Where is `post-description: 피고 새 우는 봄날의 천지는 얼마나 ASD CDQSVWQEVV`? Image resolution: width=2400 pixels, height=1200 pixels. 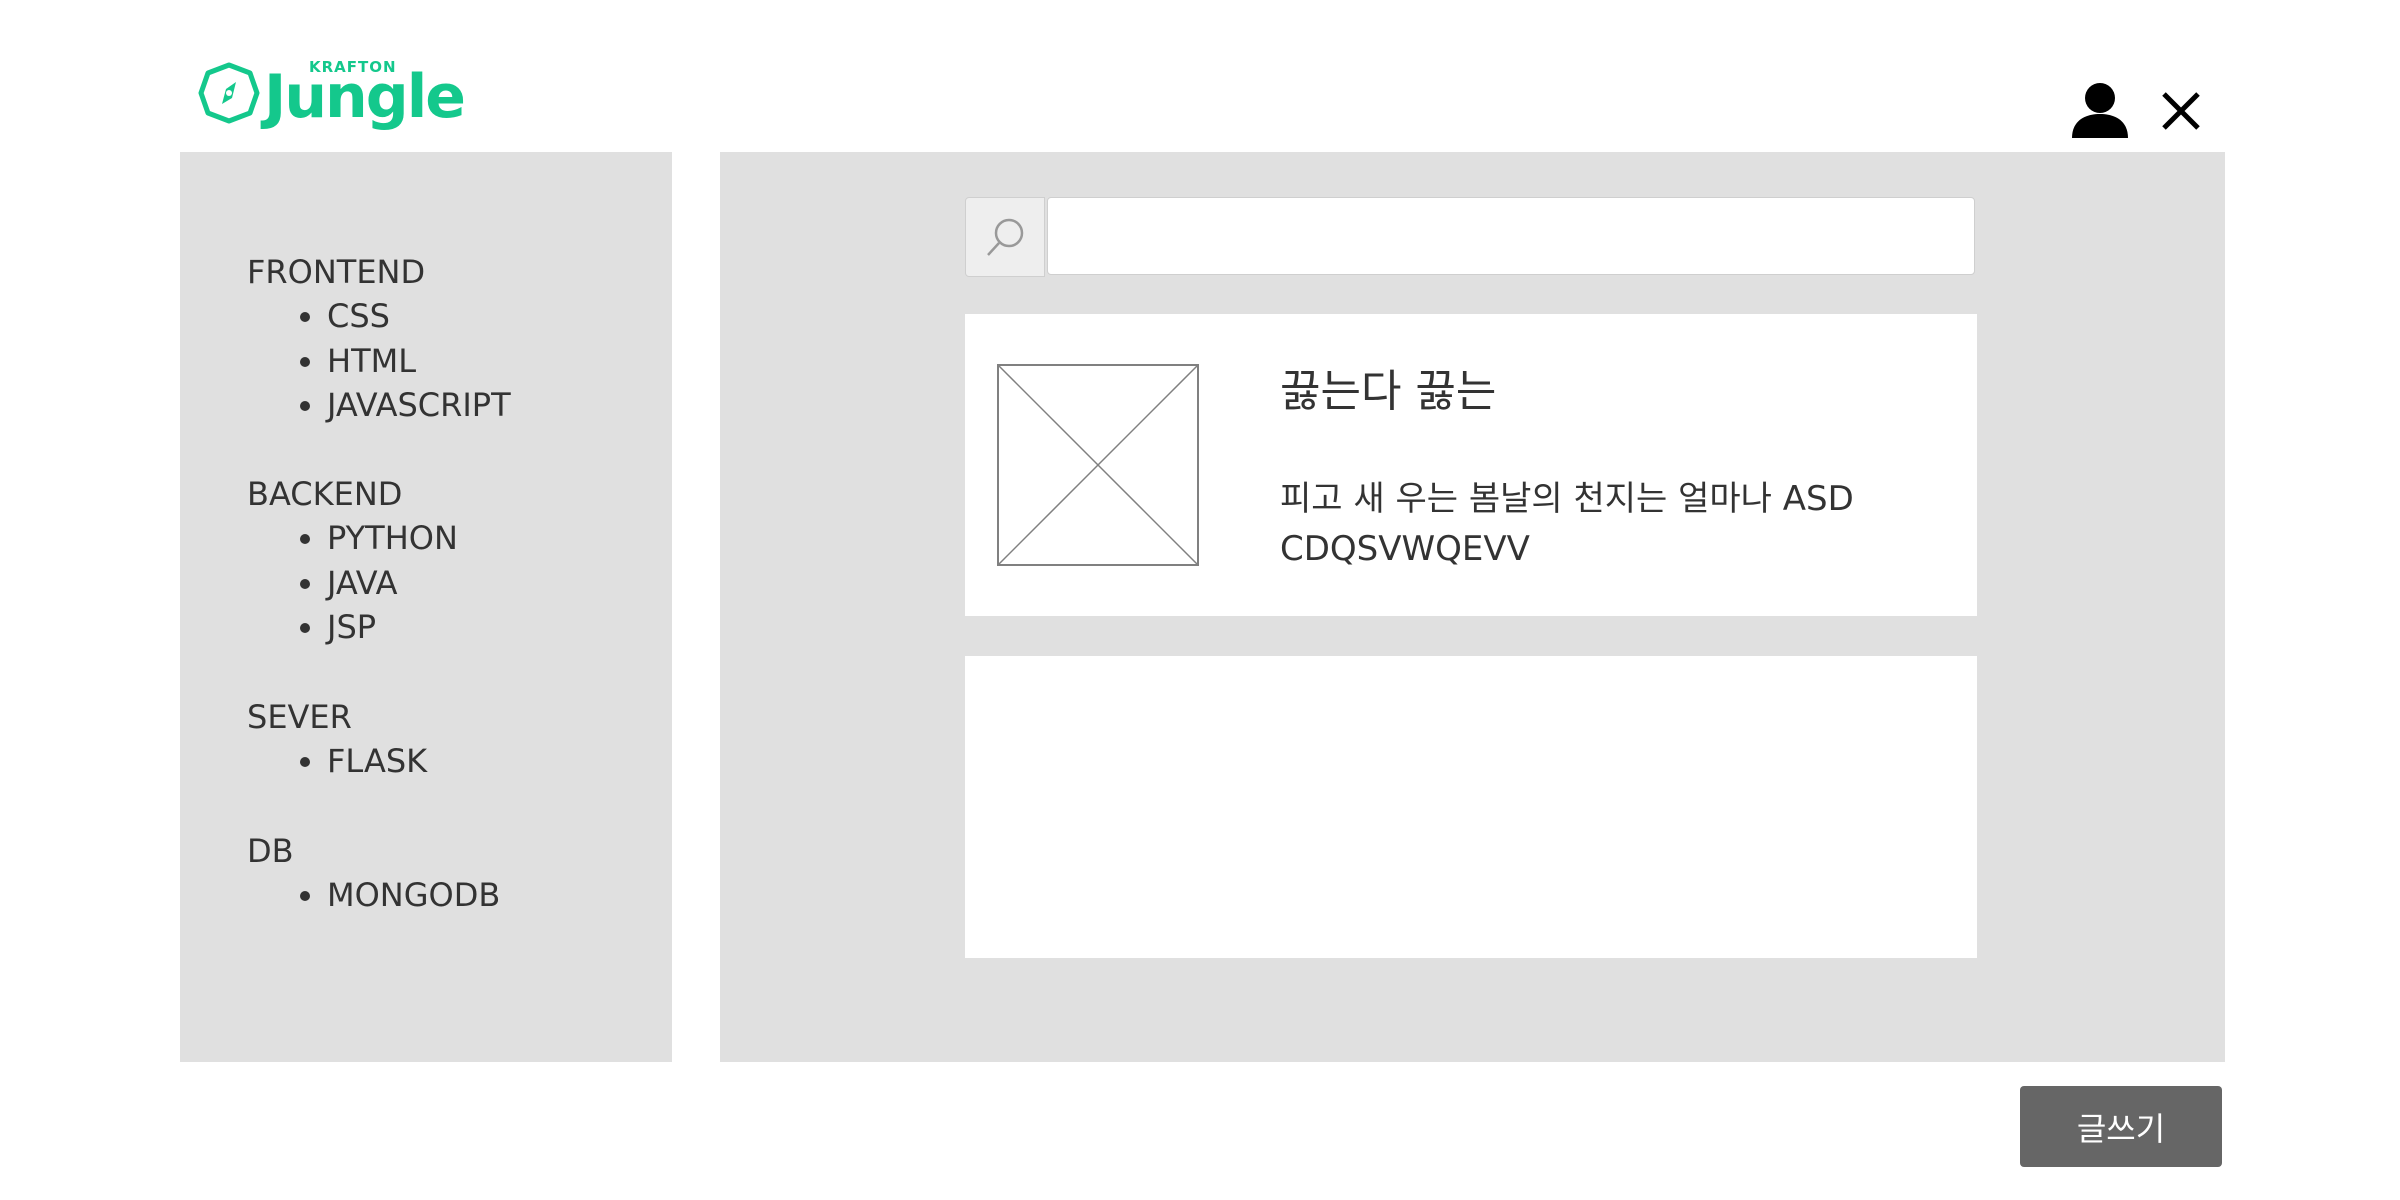
post-description: 피고 새 우는 봄날의 천지는 얼마나 ASD CDQSVWQEVV is located at coordinates (1567, 524).